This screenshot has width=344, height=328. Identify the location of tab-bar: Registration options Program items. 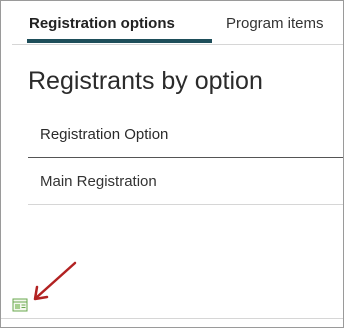
(177, 23).